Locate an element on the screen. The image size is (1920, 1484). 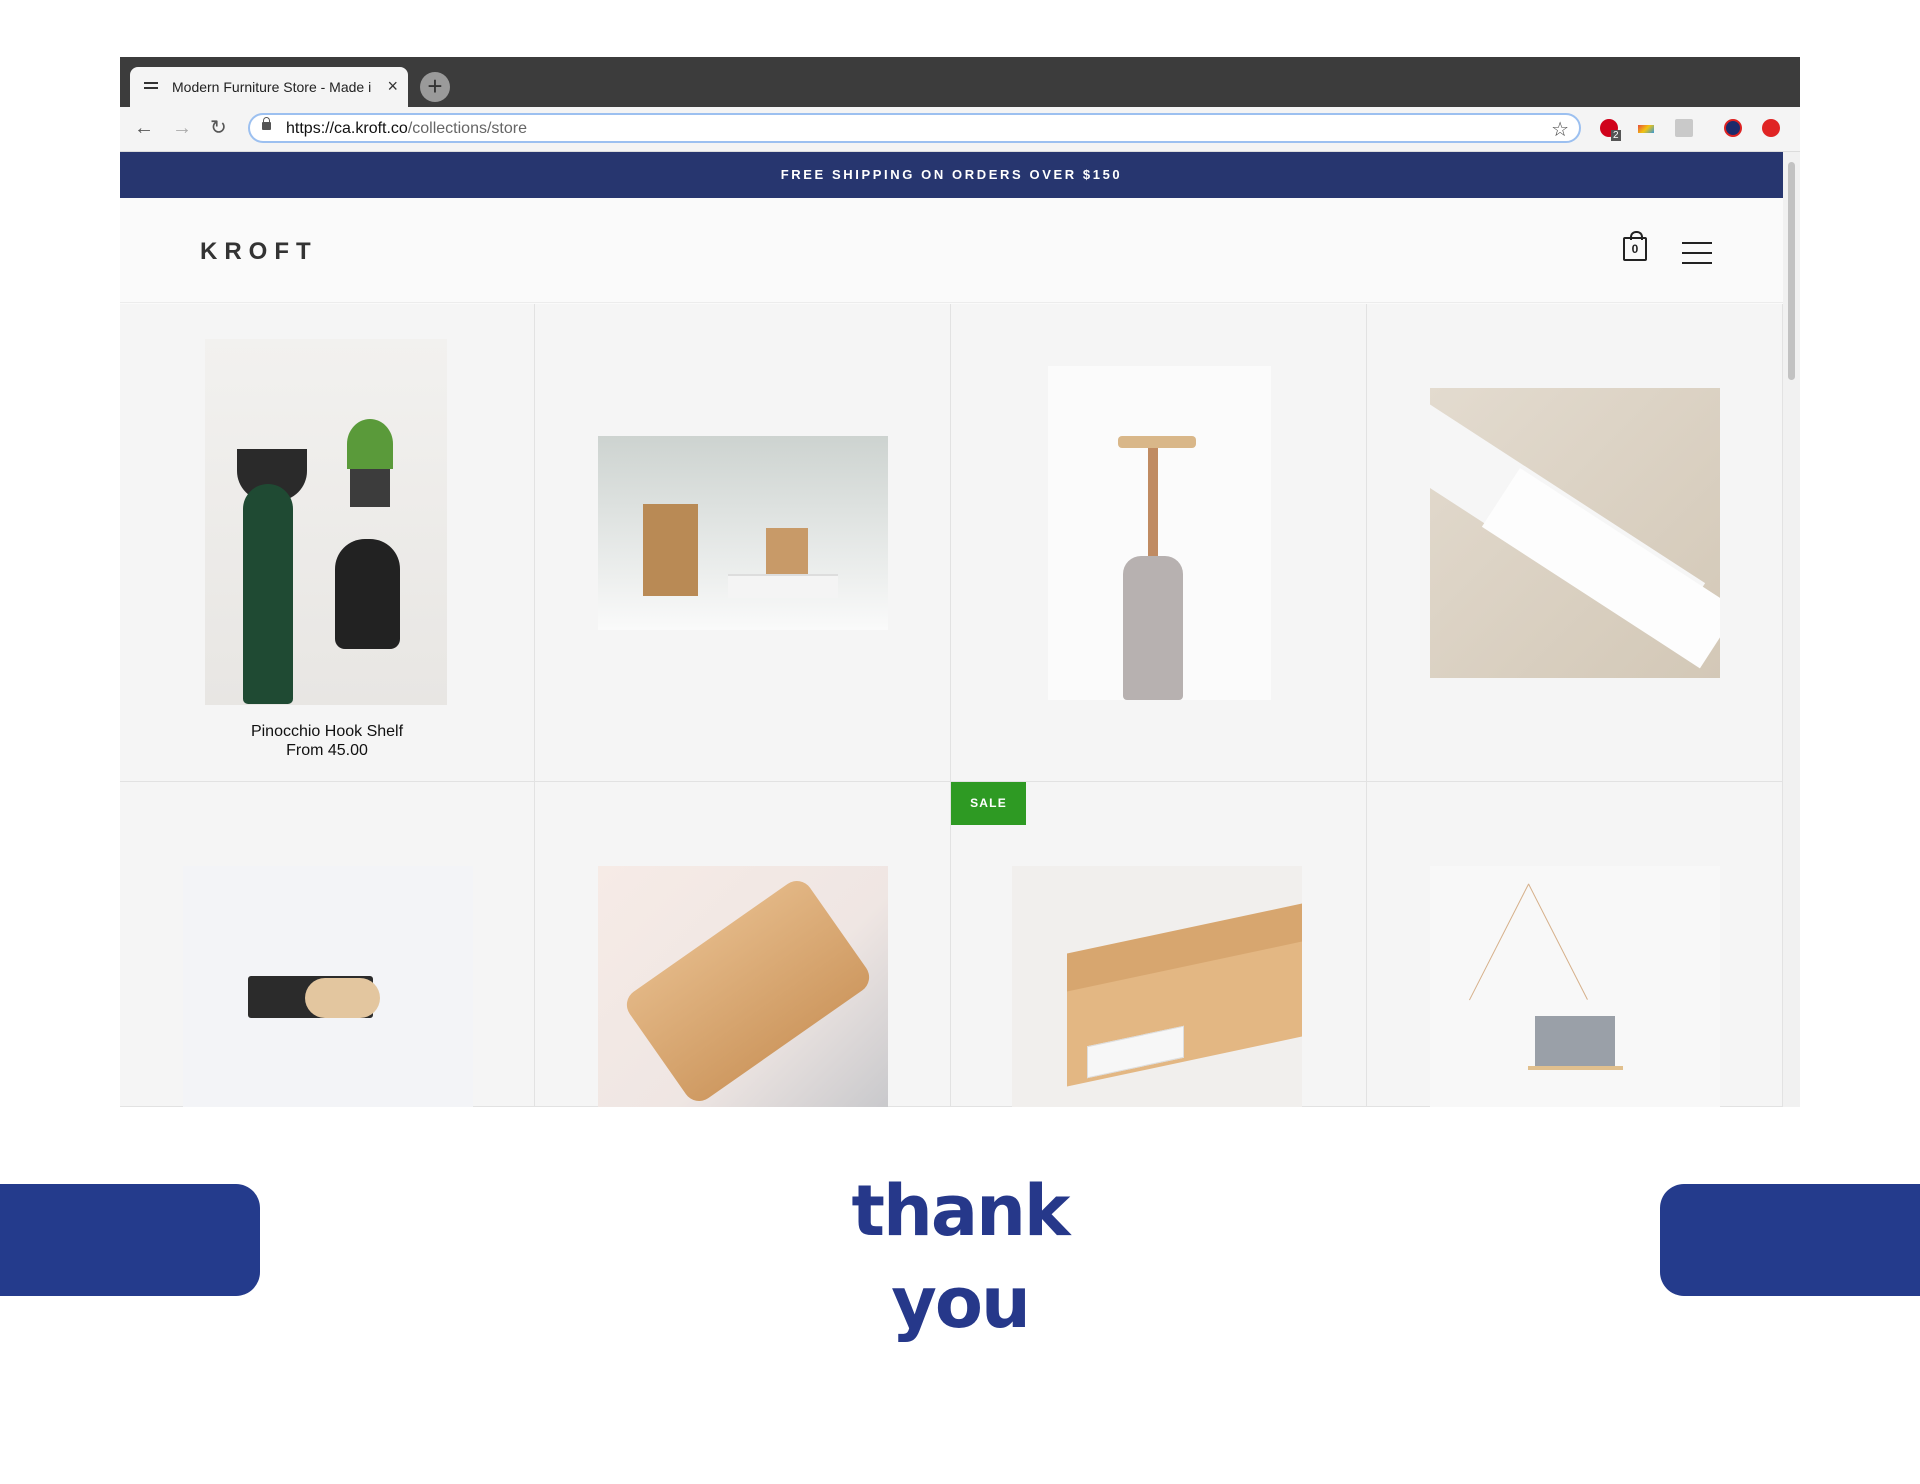
cart-count: 0 is located at coordinates (1635, 249).